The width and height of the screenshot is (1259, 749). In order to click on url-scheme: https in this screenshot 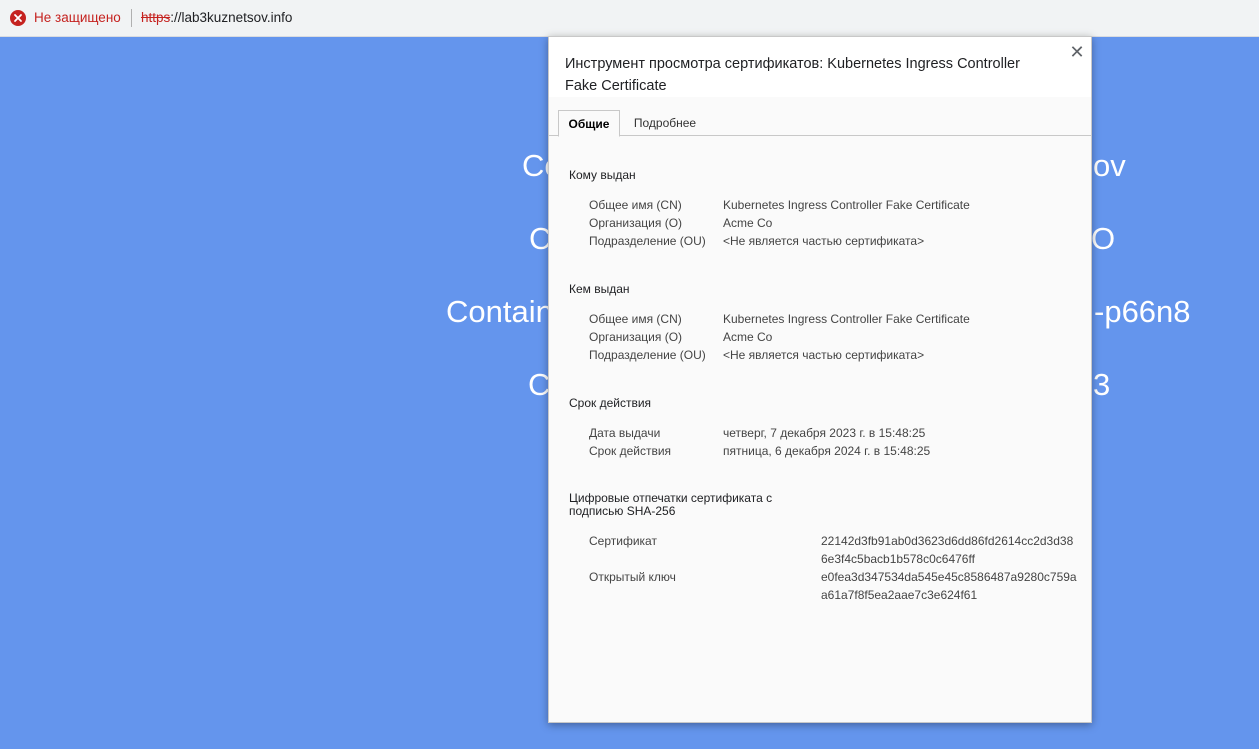, I will do `click(156, 17)`.